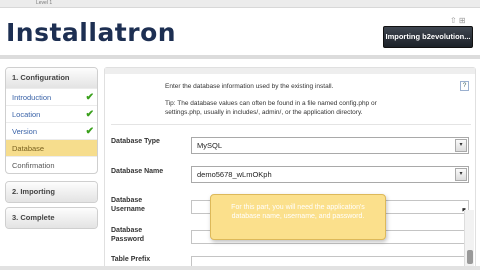  Describe the element at coordinates (234, 174) in the screenshot. I see `db-name-value: demo5678_wLmOKph` at that location.